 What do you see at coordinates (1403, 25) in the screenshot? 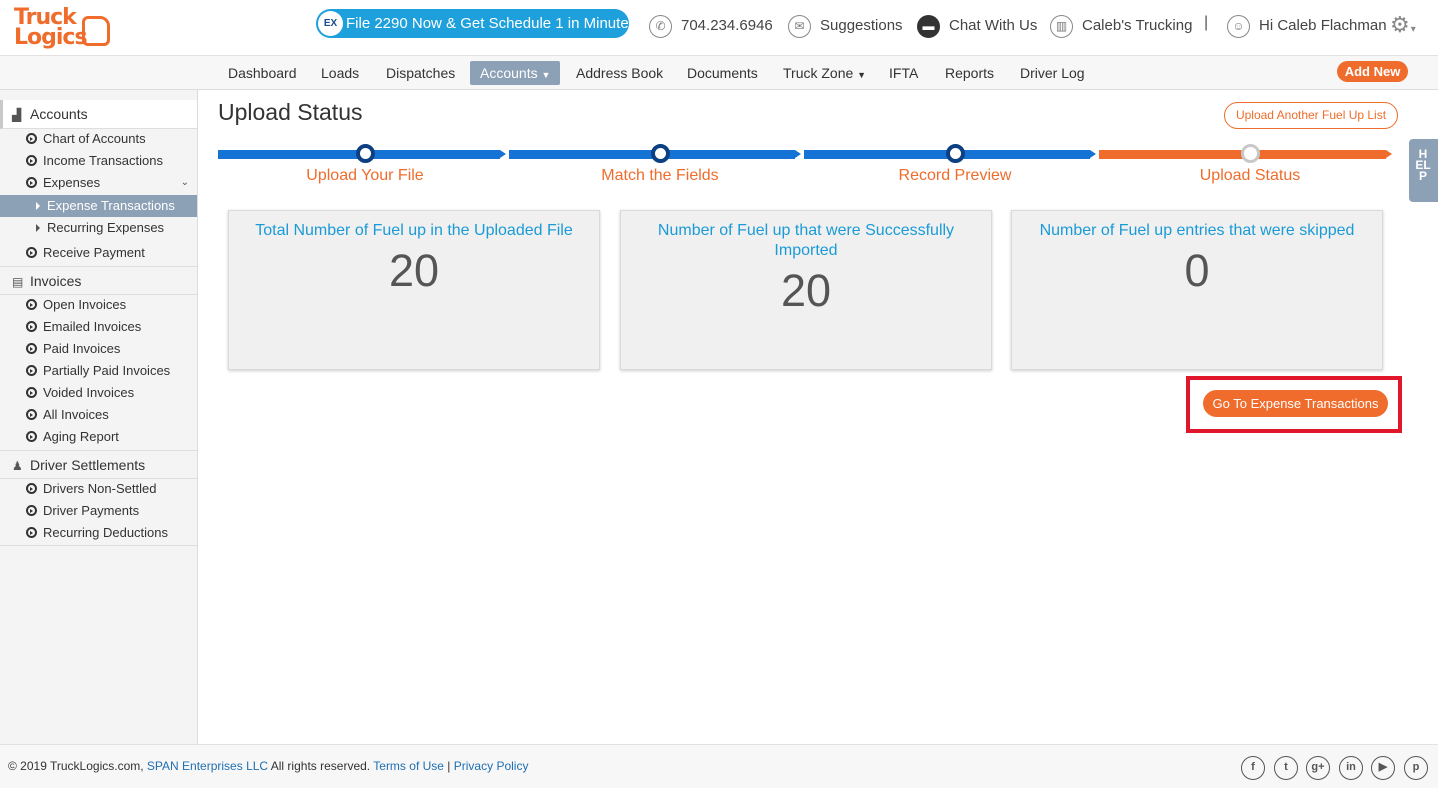
I see `gear-icon: ⚙▾` at bounding box center [1403, 25].